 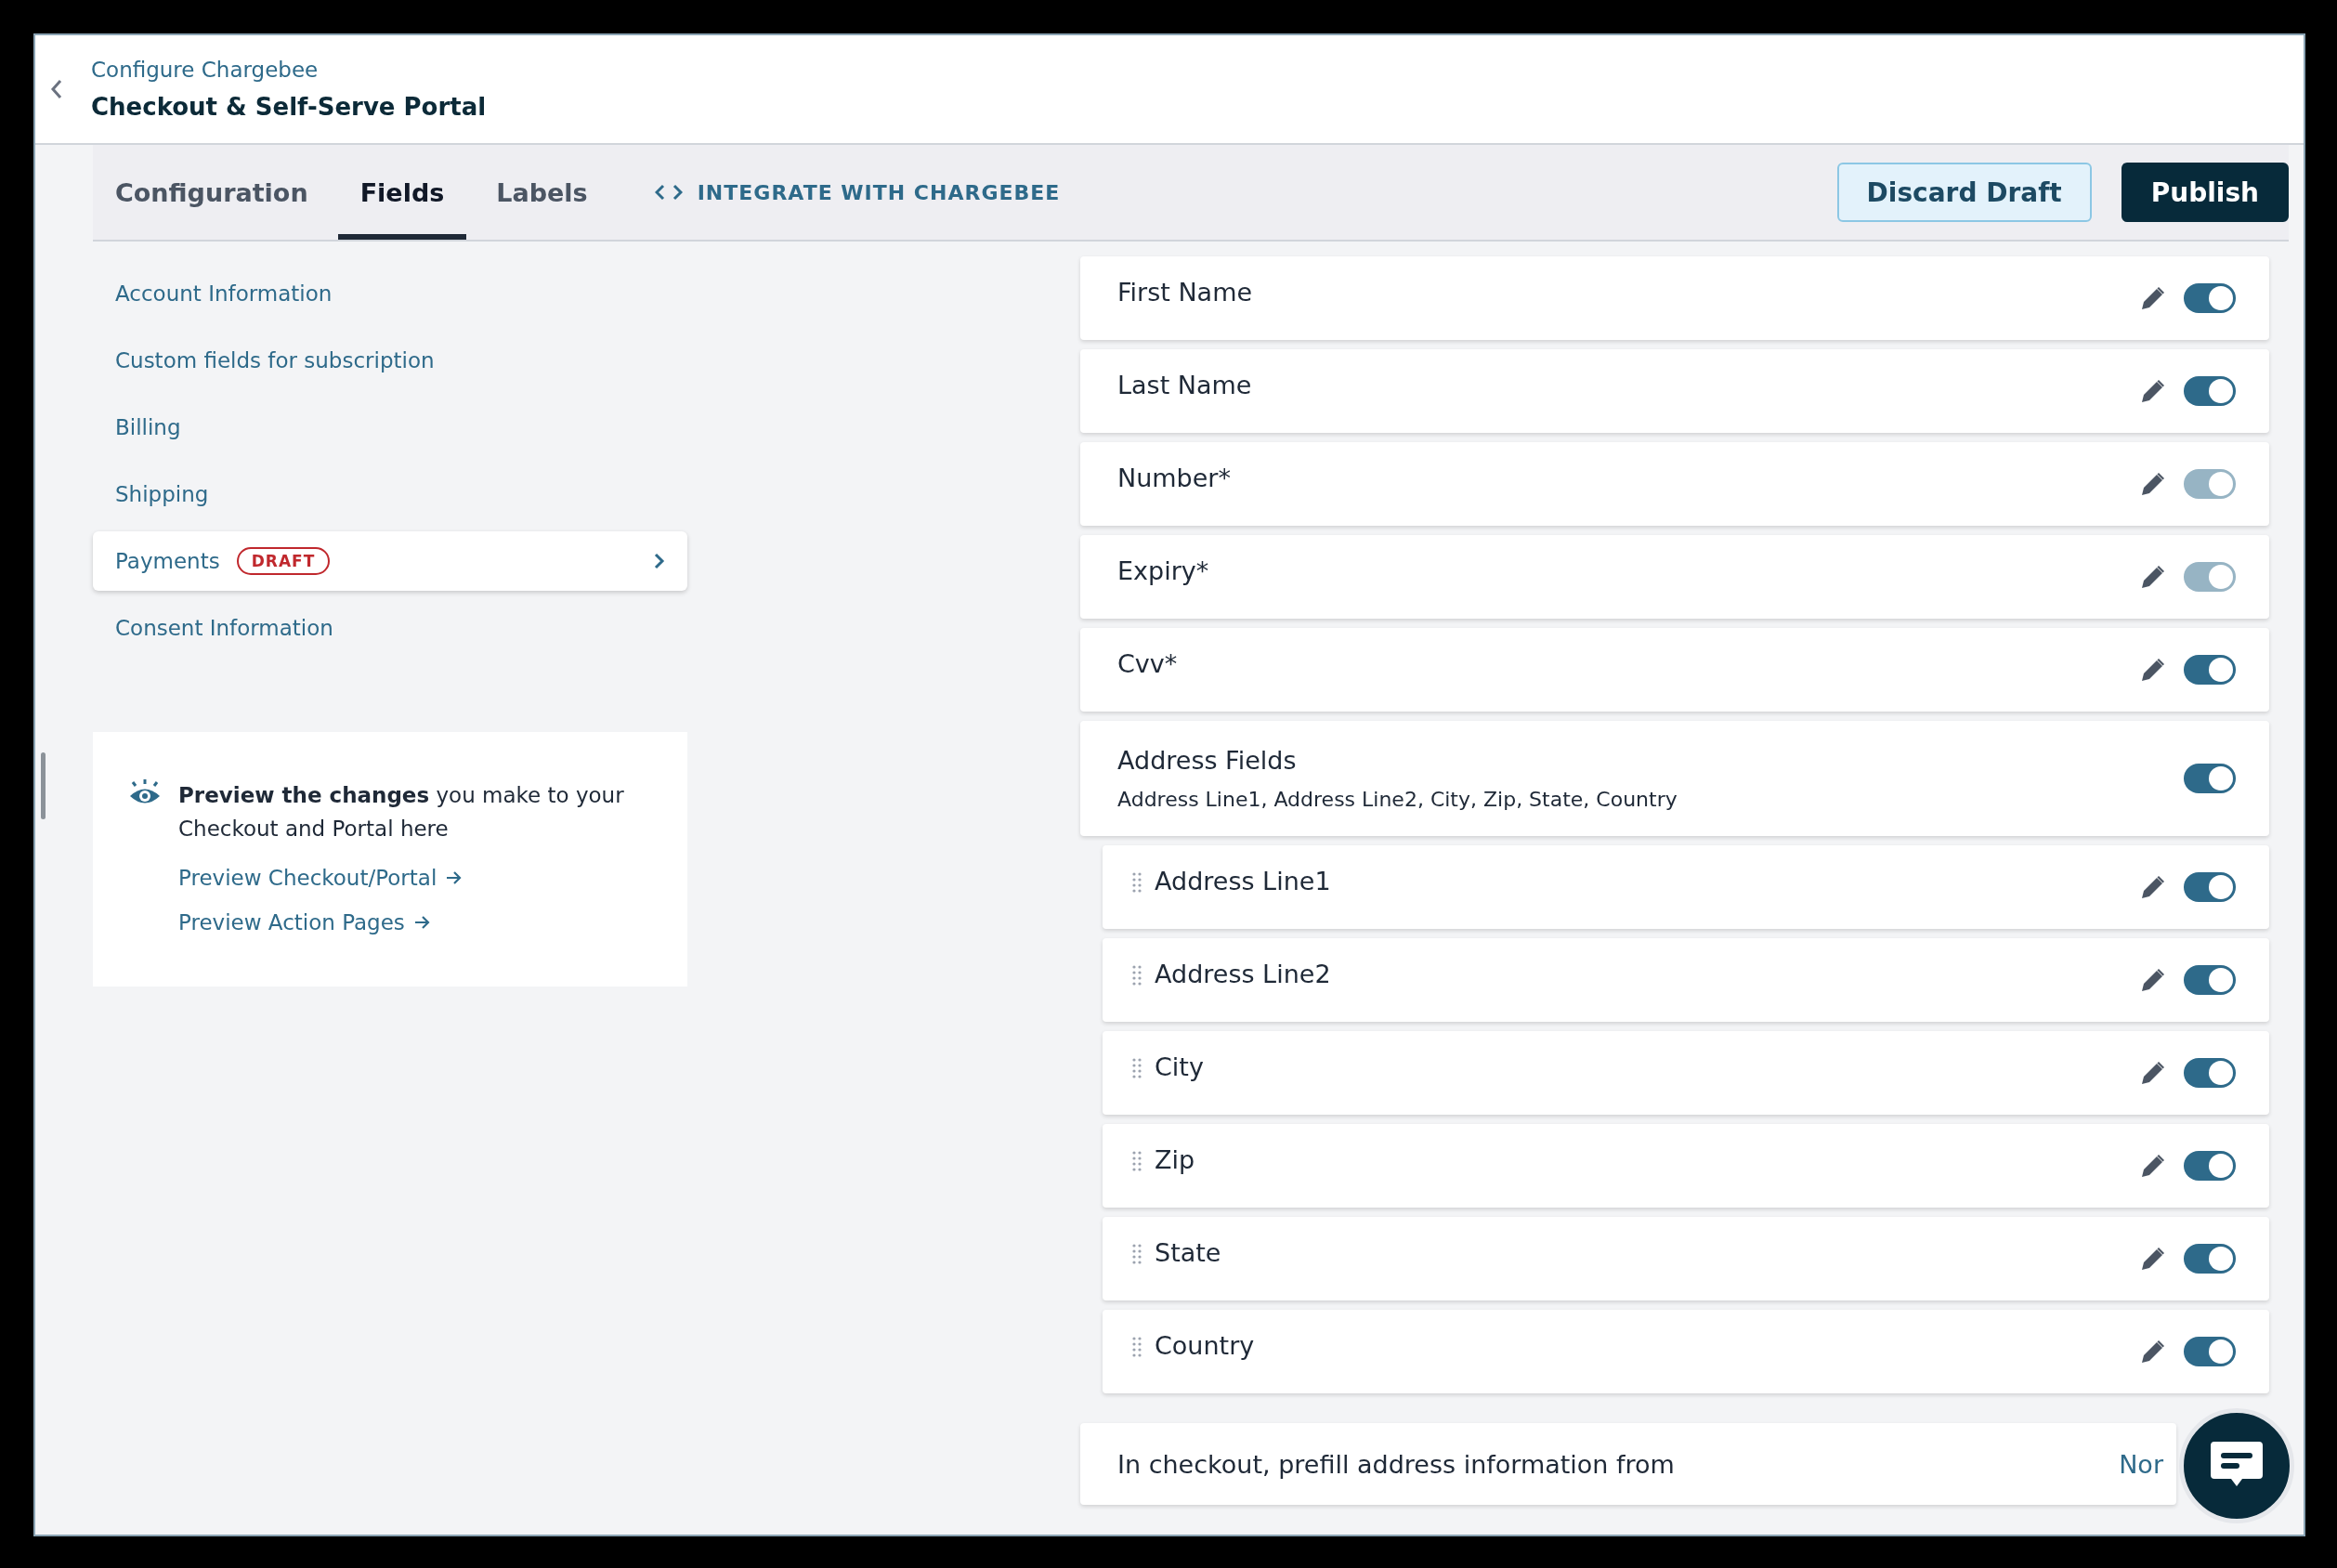 I want to click on sidebar-item: Account Information, so click(x=390, y=293).